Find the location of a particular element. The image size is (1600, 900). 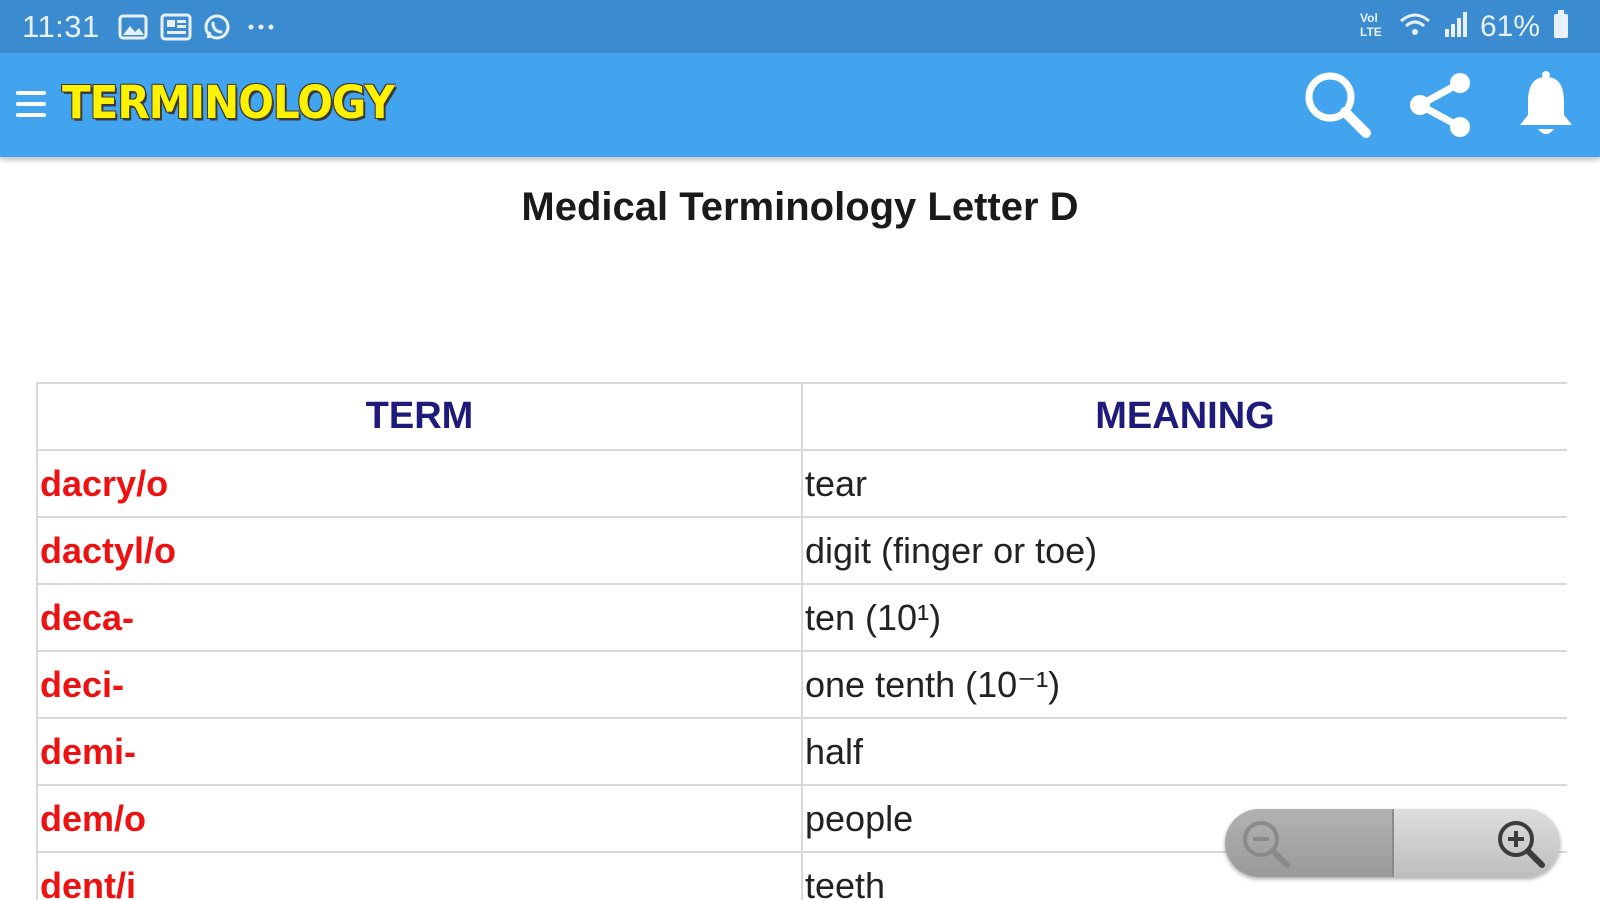

table-row: deca- ten (10¹) is located at coordinates (801, 617).